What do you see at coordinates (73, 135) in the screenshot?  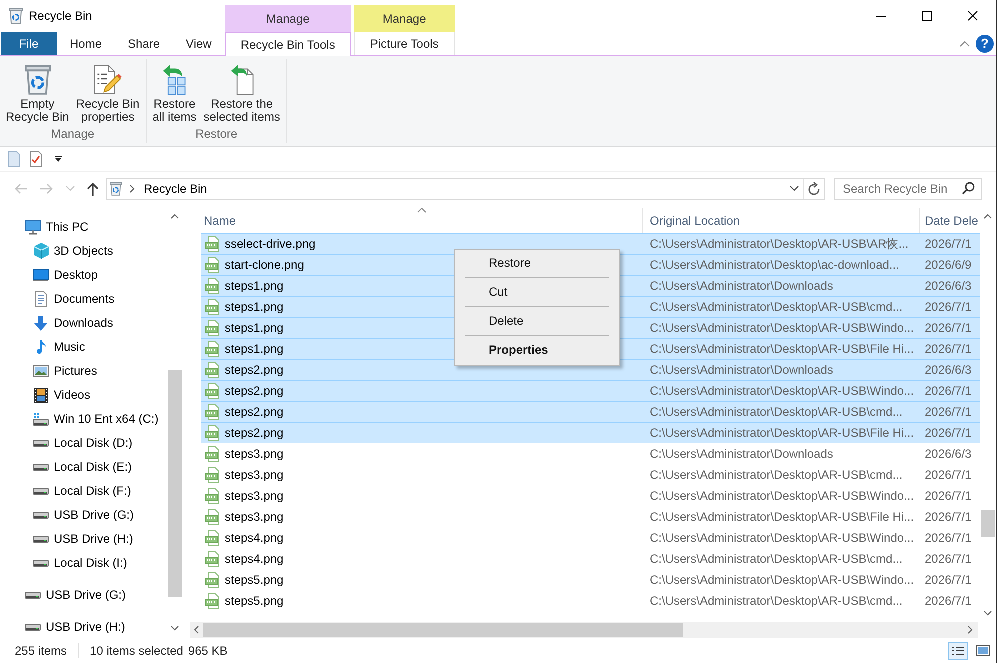 I see `group-label: Manage` at bounding box center [73, 135].